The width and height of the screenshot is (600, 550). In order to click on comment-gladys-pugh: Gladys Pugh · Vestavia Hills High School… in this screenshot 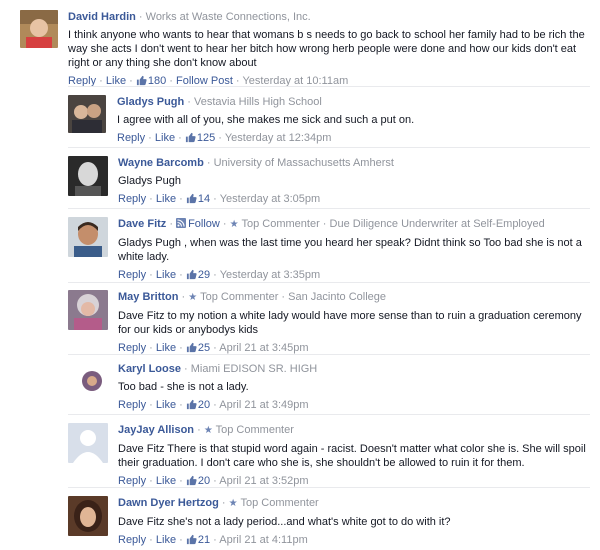, I will do `click(329, 119)`.